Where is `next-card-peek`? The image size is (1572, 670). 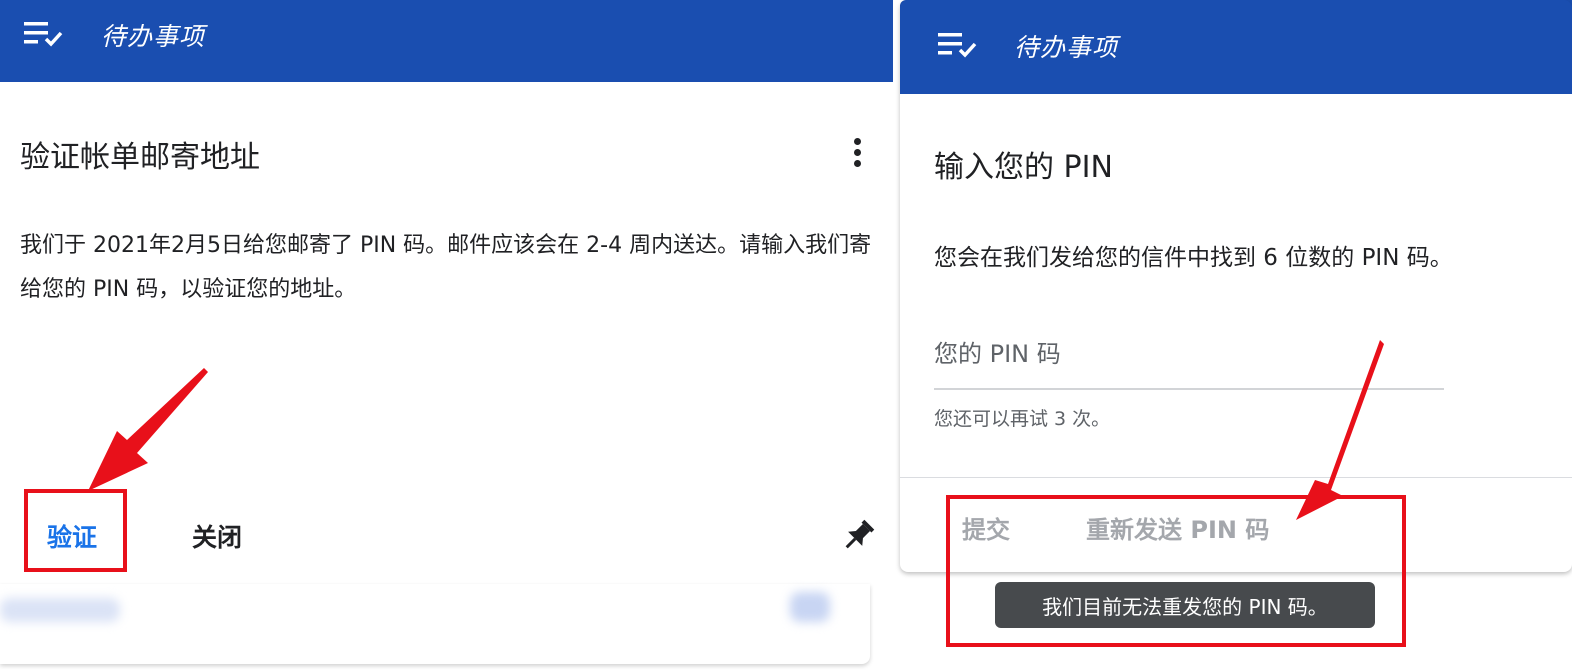 next-card-peek is located at coordinates (435, 624).